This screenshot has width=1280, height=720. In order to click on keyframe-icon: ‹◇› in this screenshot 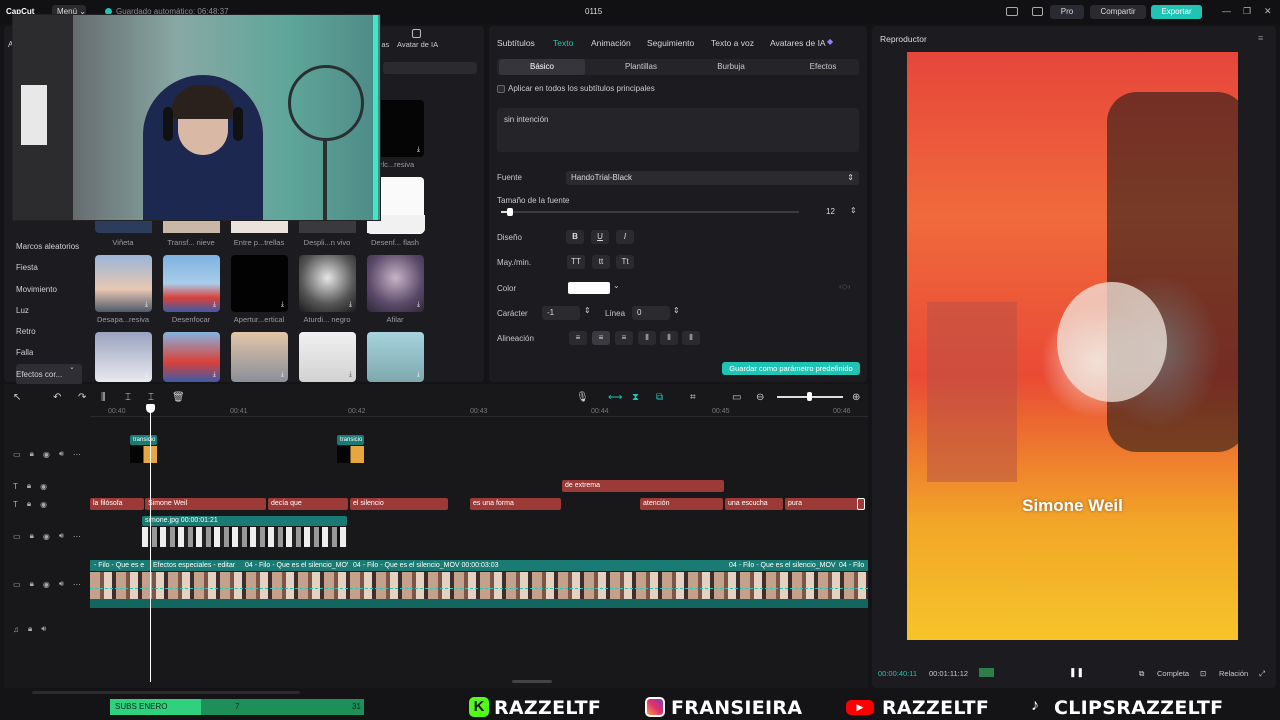, I will do `click(844, 286)`.